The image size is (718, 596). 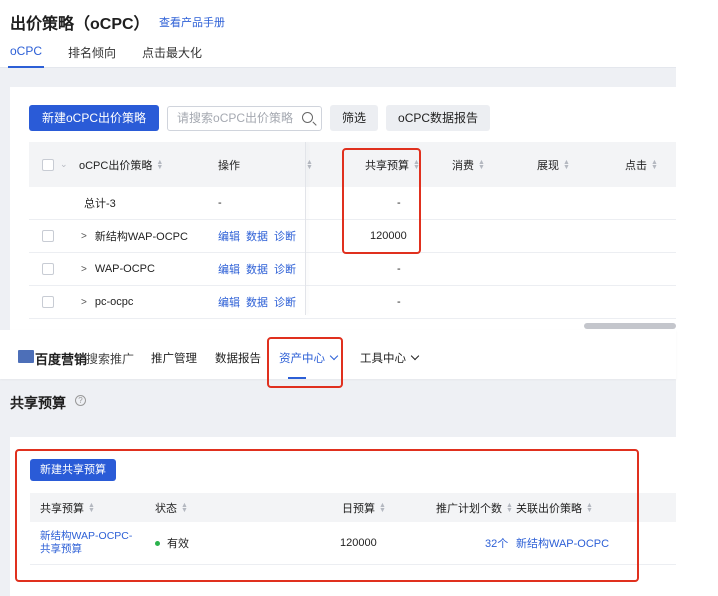 What do you see at coordinates (94, 118) in the screenshot?
I see `new-ocpc-strategy-button: 新建oCPC出价策略` at bounding box center [94, 118].